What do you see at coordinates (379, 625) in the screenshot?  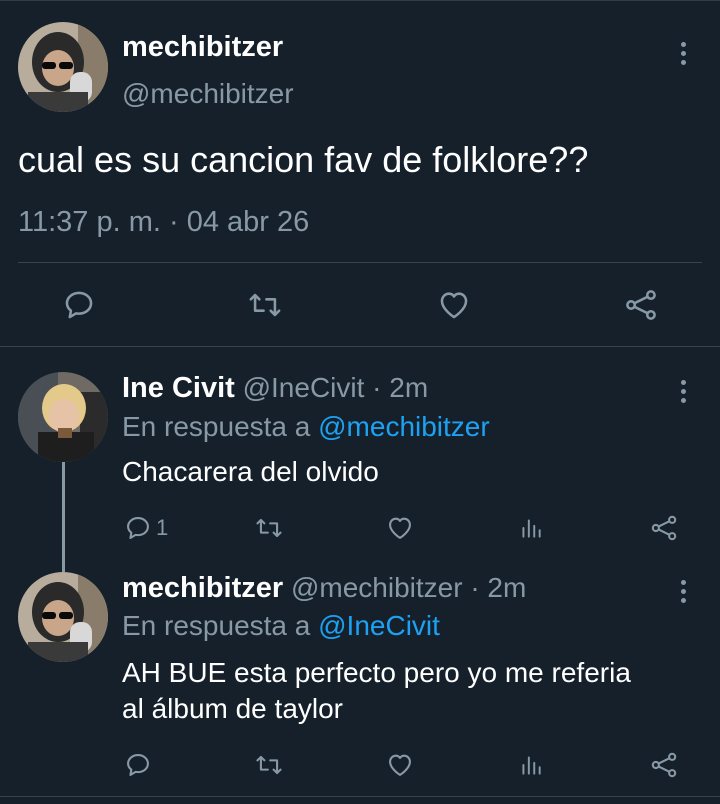 I see `reply-mention-link: @IneCivit` at bounding box center [379, 625].